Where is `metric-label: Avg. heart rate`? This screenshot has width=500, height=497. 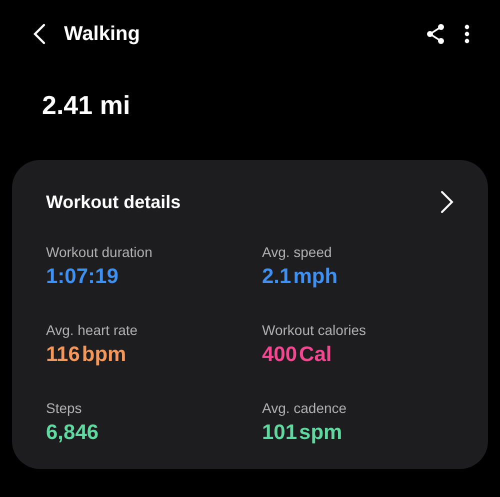
metric-label: Avg. heart rate is located at coordinates (92, 330).